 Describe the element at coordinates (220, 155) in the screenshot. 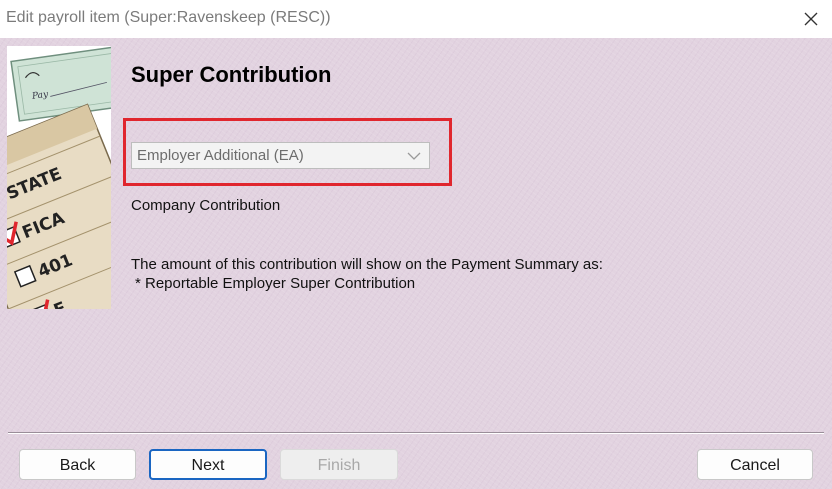

I see `contribution-type-value: Employer Additional (EA)` at that location.